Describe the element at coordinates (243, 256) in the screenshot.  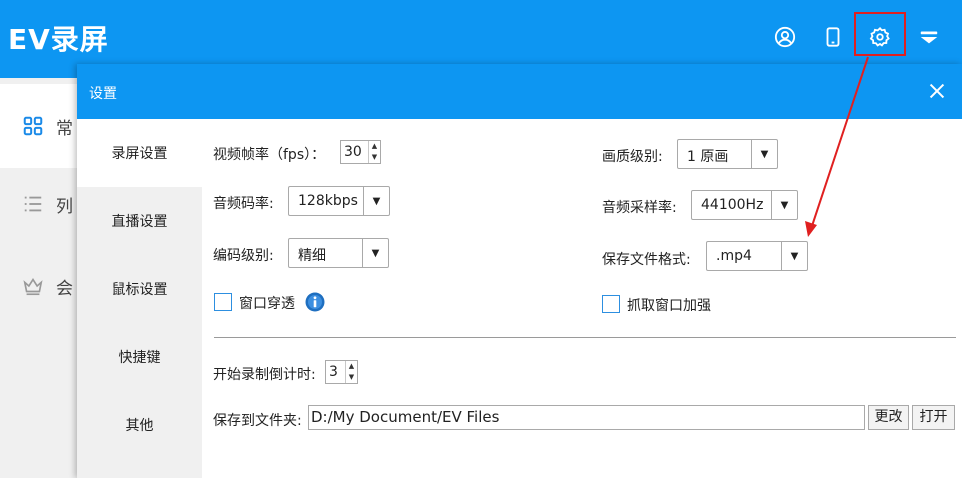
I see `encode-level-label: 编码级别:` at that location.